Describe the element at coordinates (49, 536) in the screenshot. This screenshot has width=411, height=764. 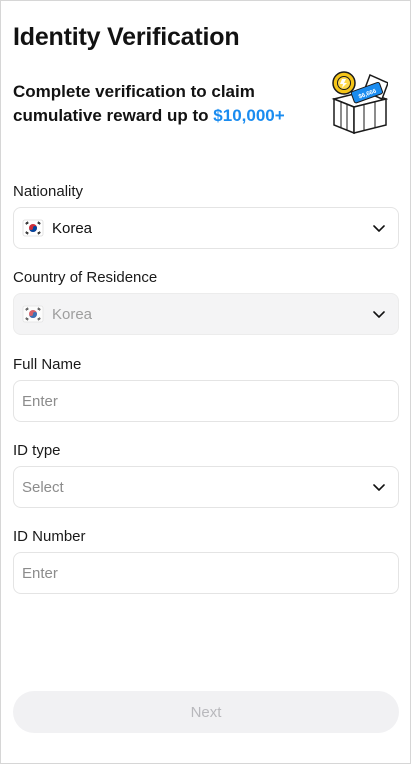
I see `id-number-label: ID Number` at that location.